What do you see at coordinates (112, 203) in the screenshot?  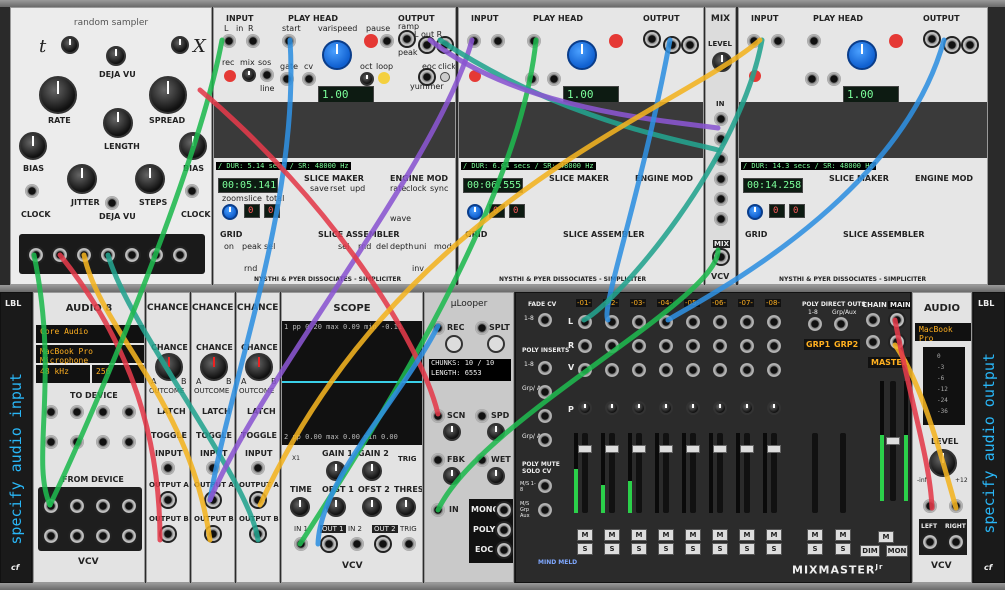 I see `deja-vu-jack` at bounding box center [112, 203].